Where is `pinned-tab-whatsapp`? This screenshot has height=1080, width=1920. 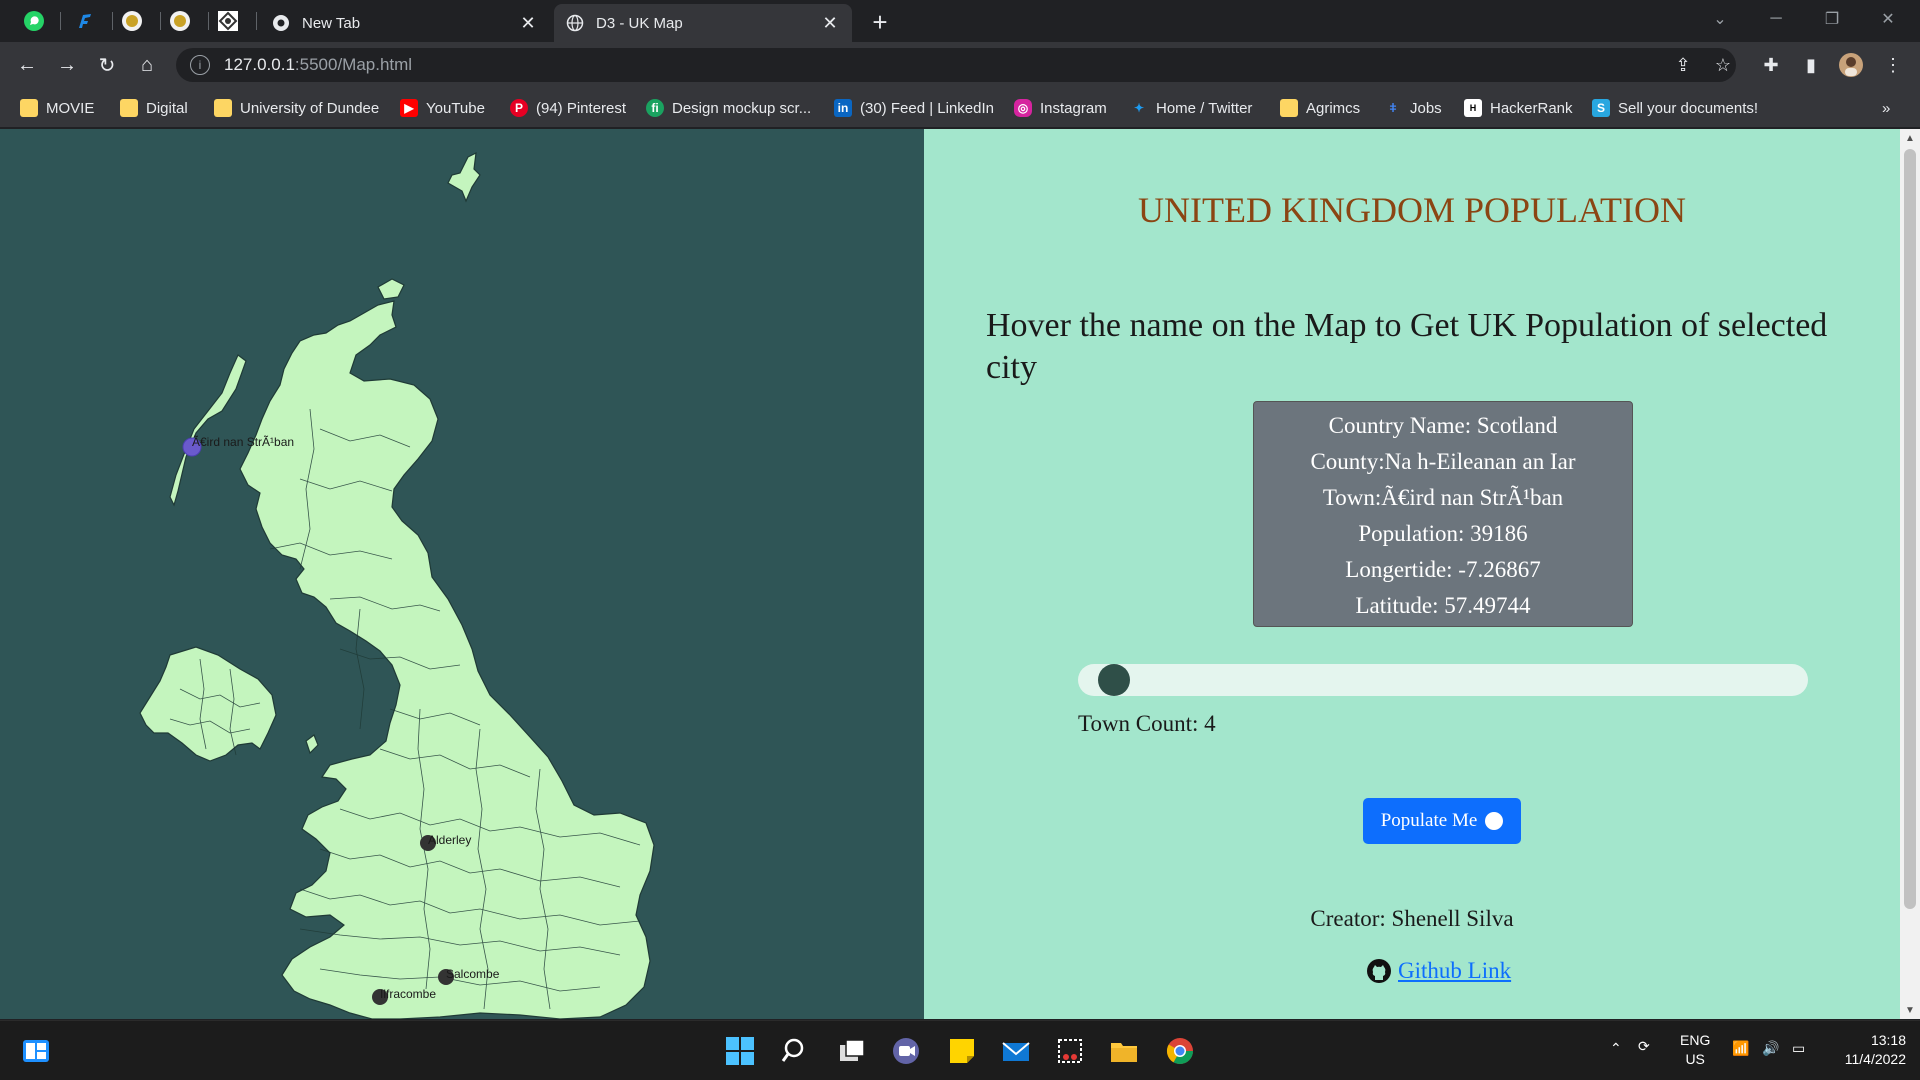 pinned-tab-whatsapp is located at coordinates (34, 21).